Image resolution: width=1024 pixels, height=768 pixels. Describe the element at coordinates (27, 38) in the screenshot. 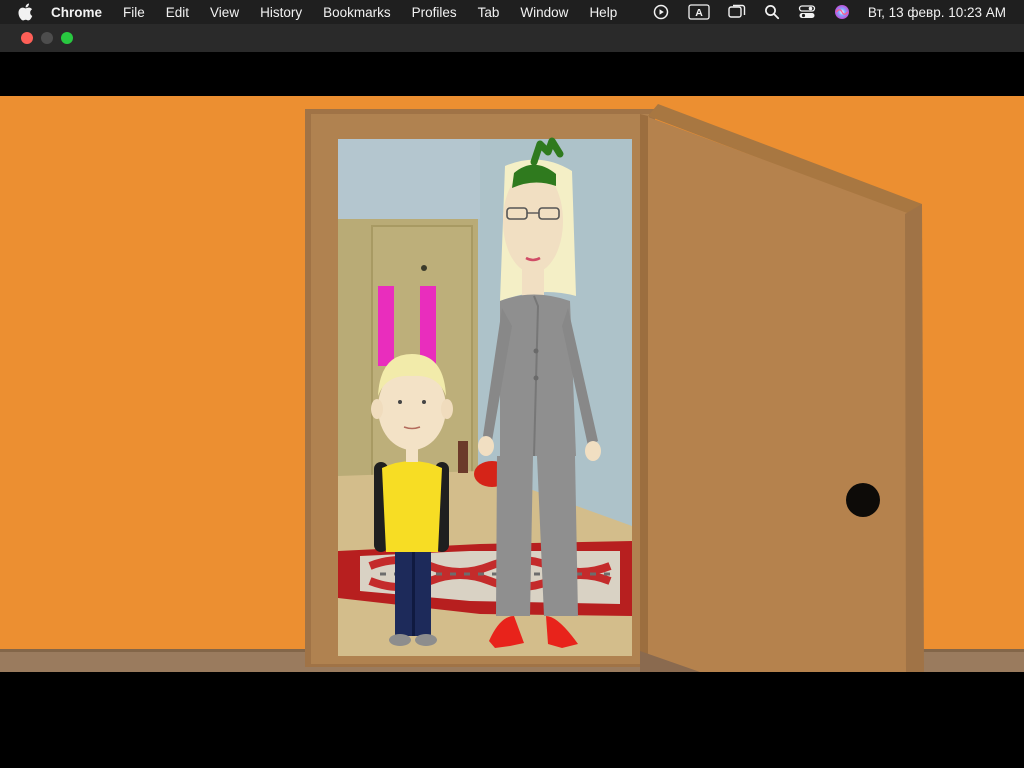

I see `window-close-button` at that location.